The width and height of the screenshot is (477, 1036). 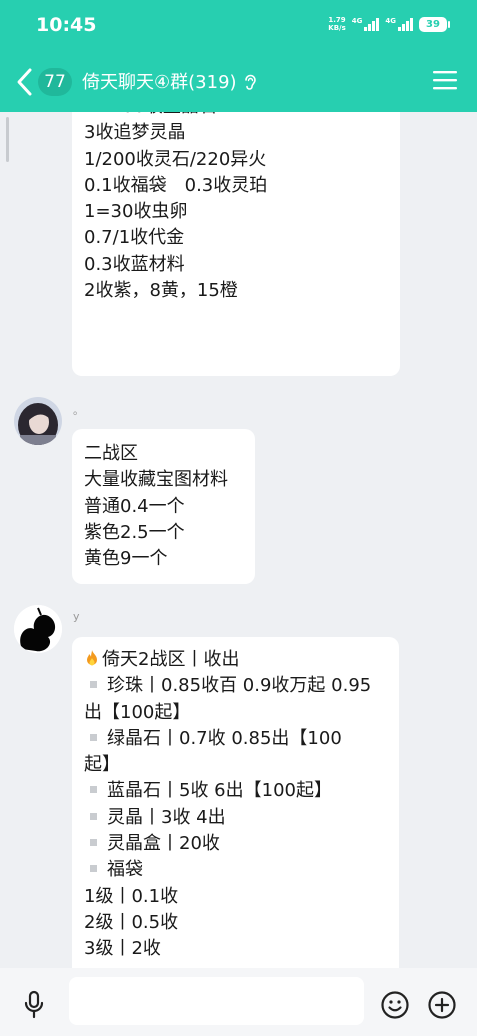 What do you see at coordinates (102, 765) in the screenshot?
I see `message-line: 起】` at bounding box center [102, 765].